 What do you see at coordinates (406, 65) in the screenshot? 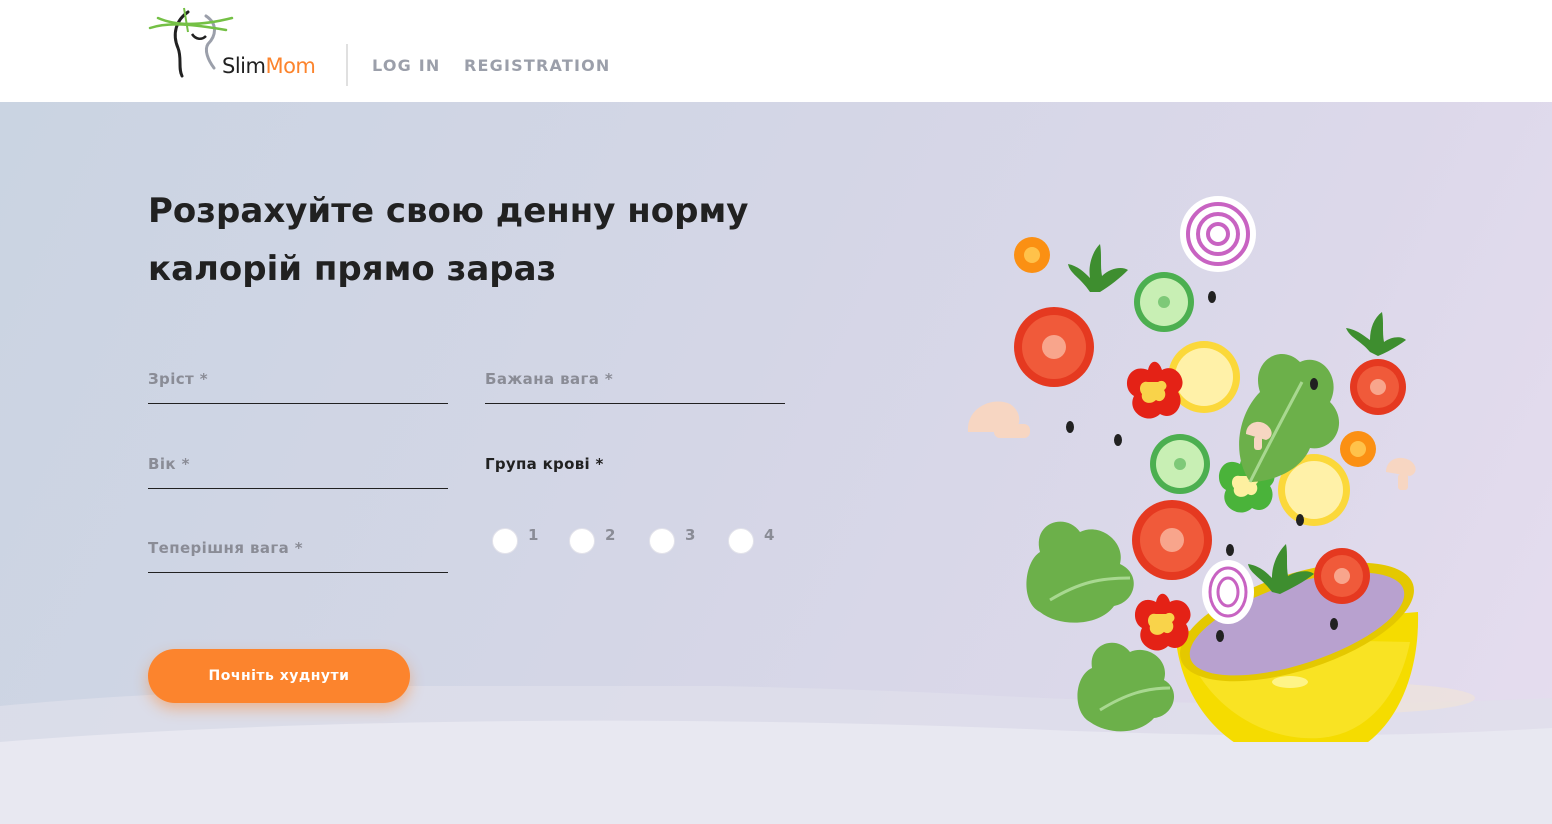
I see `login-link: LOG IN` at bounding box center [406, 65].